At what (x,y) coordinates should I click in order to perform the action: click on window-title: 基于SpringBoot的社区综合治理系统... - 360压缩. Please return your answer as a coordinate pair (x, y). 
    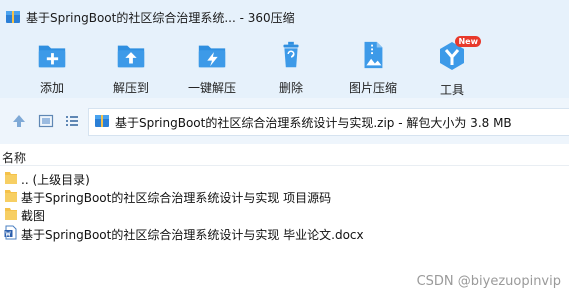
    Looking at the image, I should click on (160, 18).